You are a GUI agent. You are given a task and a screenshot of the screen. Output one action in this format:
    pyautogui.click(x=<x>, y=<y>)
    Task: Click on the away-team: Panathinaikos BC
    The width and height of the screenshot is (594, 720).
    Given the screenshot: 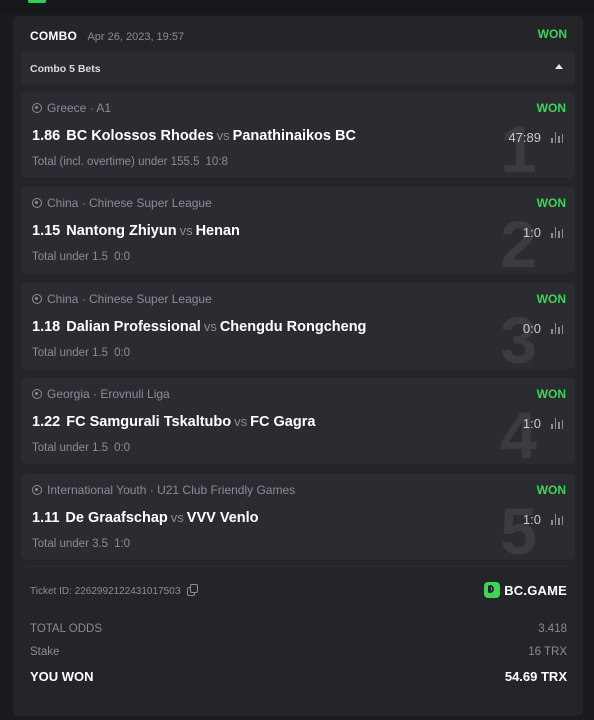 What is the action you would take?
    pyautogui.click(x=294, y=136)
    